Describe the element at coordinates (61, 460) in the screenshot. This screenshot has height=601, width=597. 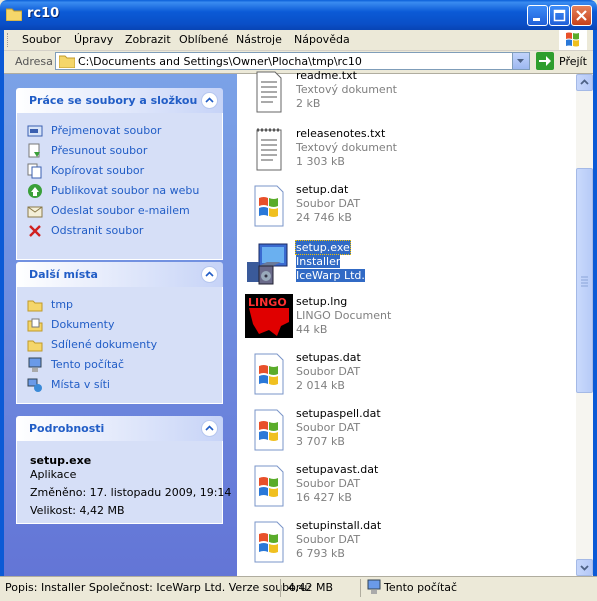
I see `details-file-name: setup.exe` at that location.